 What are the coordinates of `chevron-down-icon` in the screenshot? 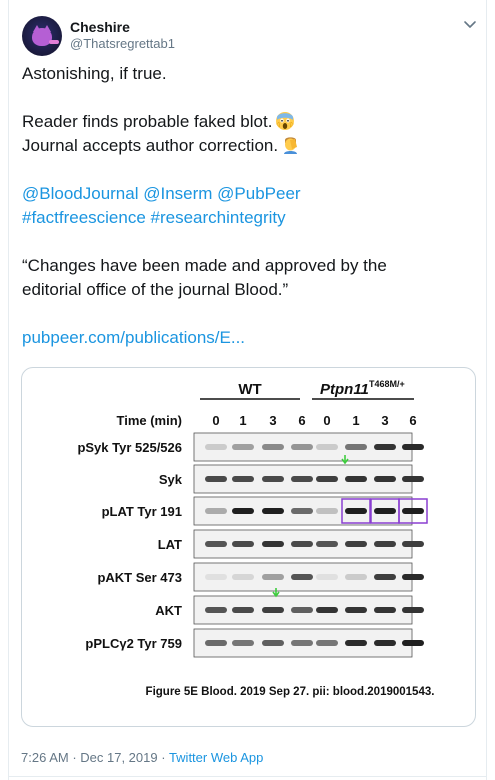 It's located at (470, 24).